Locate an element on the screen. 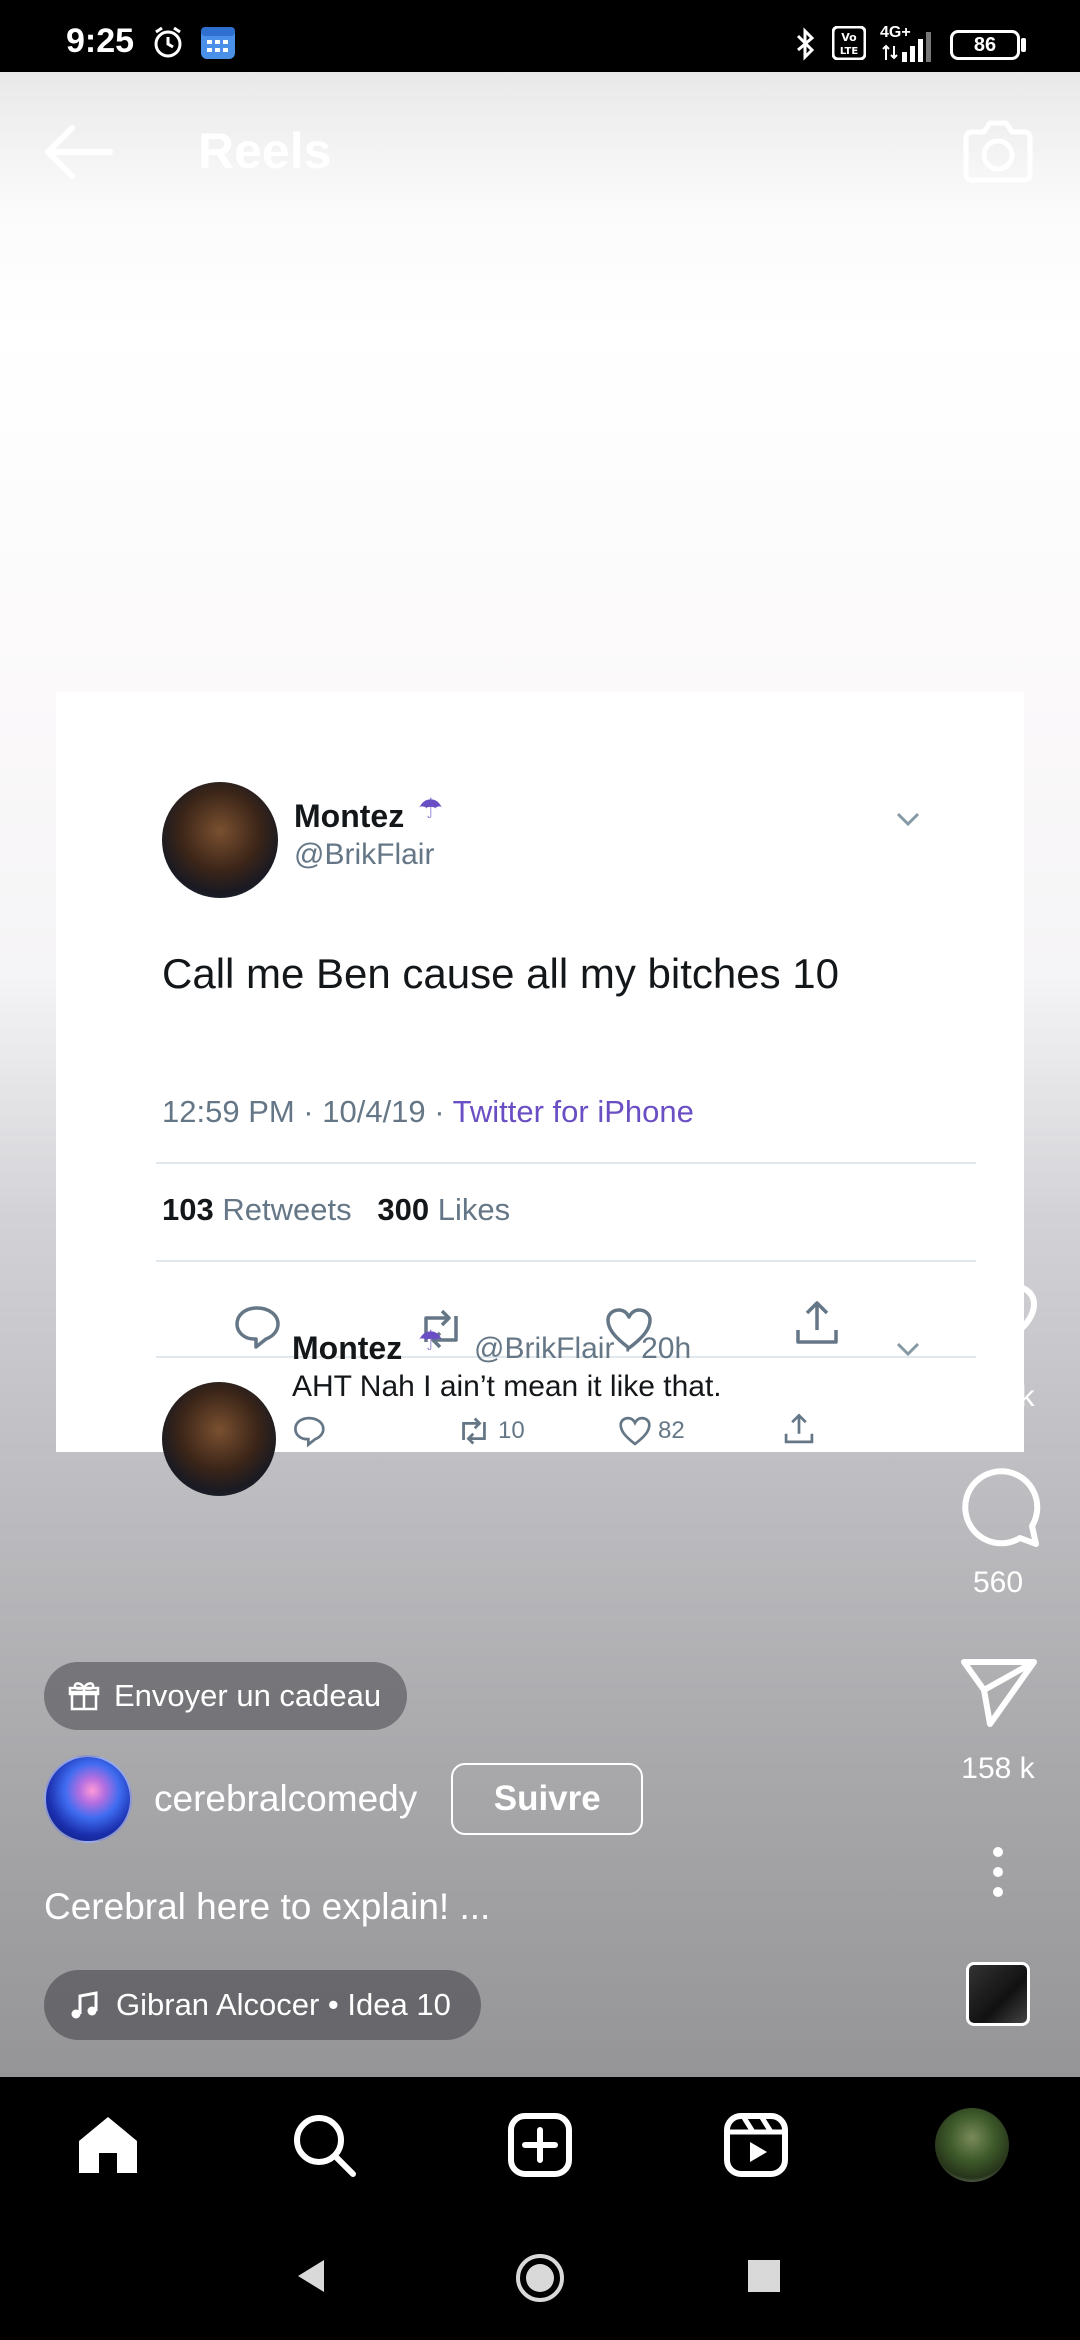  status-bar: 9:25 Vo LTE 4G+ 86 is located at coordinates (540, 36).